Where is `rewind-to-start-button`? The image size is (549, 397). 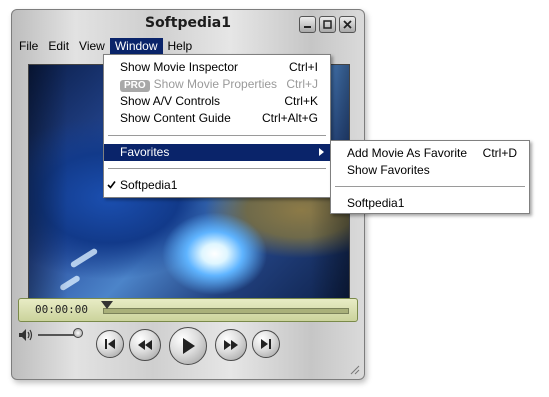 rewind-to-start-button is located at coordinates (110, 344).